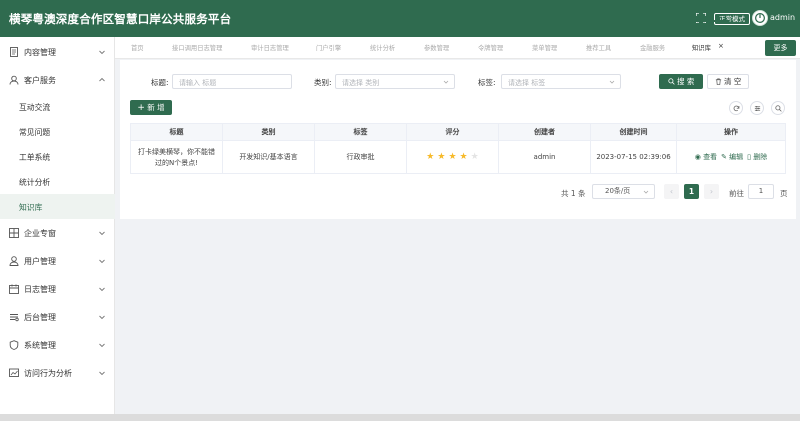 Image resolution: width=800 pixels, height=421 pixels. Describe the element at coordinates (40, 233) in the screenshot. I see `sidebar-item-label: 企业专窗` at that location.